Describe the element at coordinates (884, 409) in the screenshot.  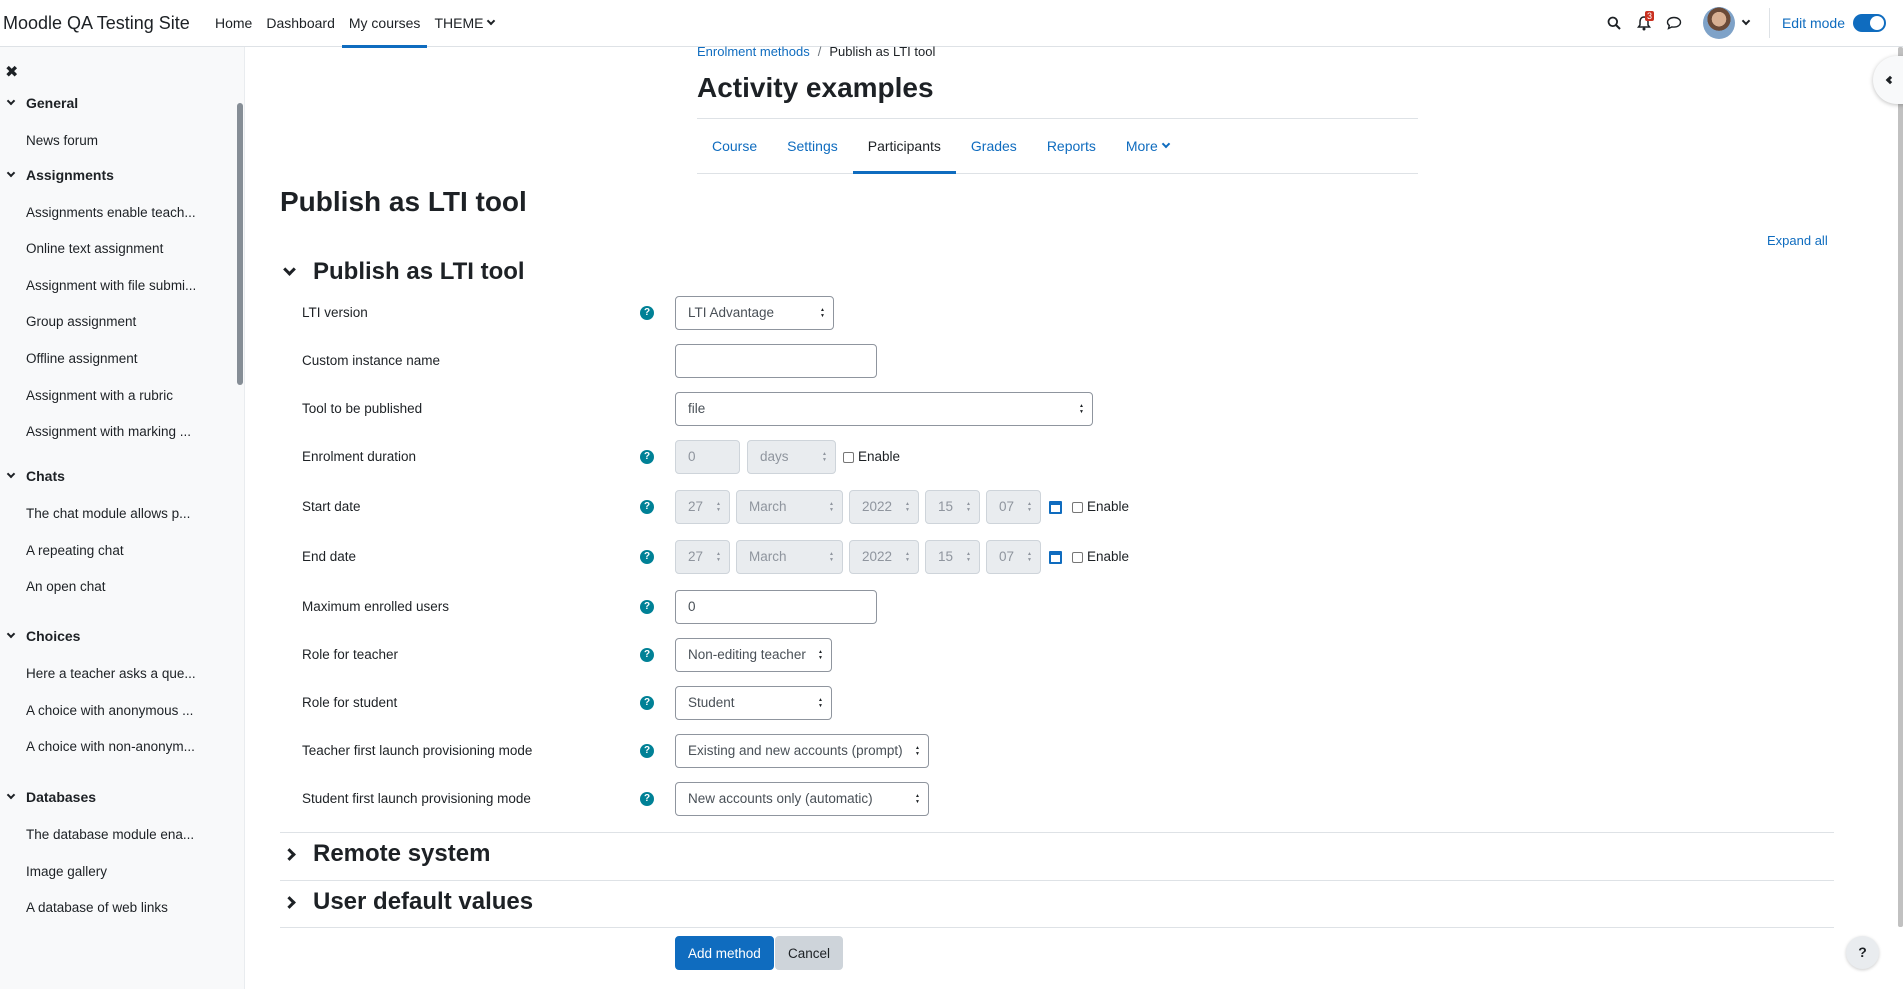
I see `tool-select: file` at that location.